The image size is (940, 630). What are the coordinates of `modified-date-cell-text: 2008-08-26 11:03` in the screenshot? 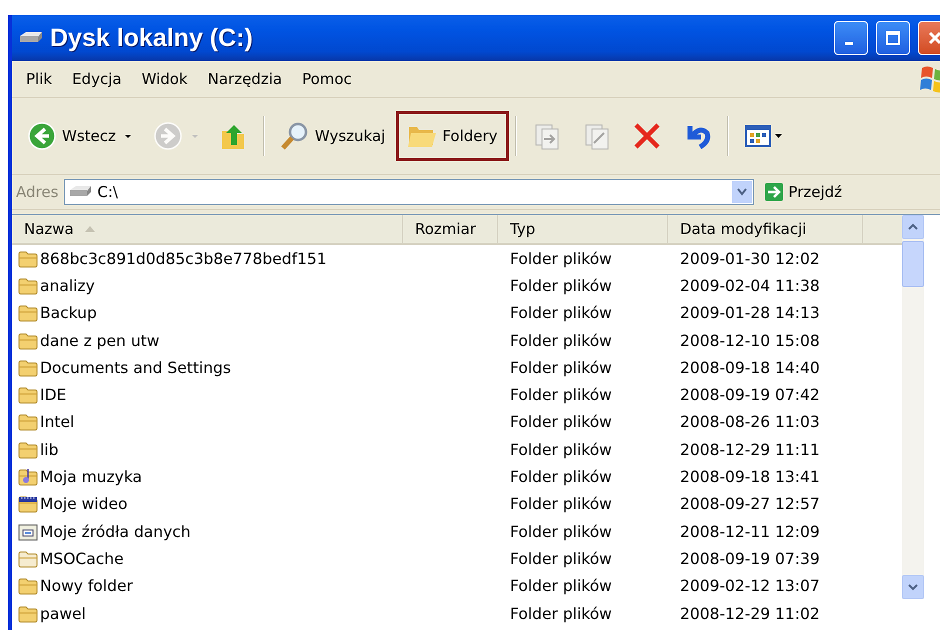 It's located at (750, 423).